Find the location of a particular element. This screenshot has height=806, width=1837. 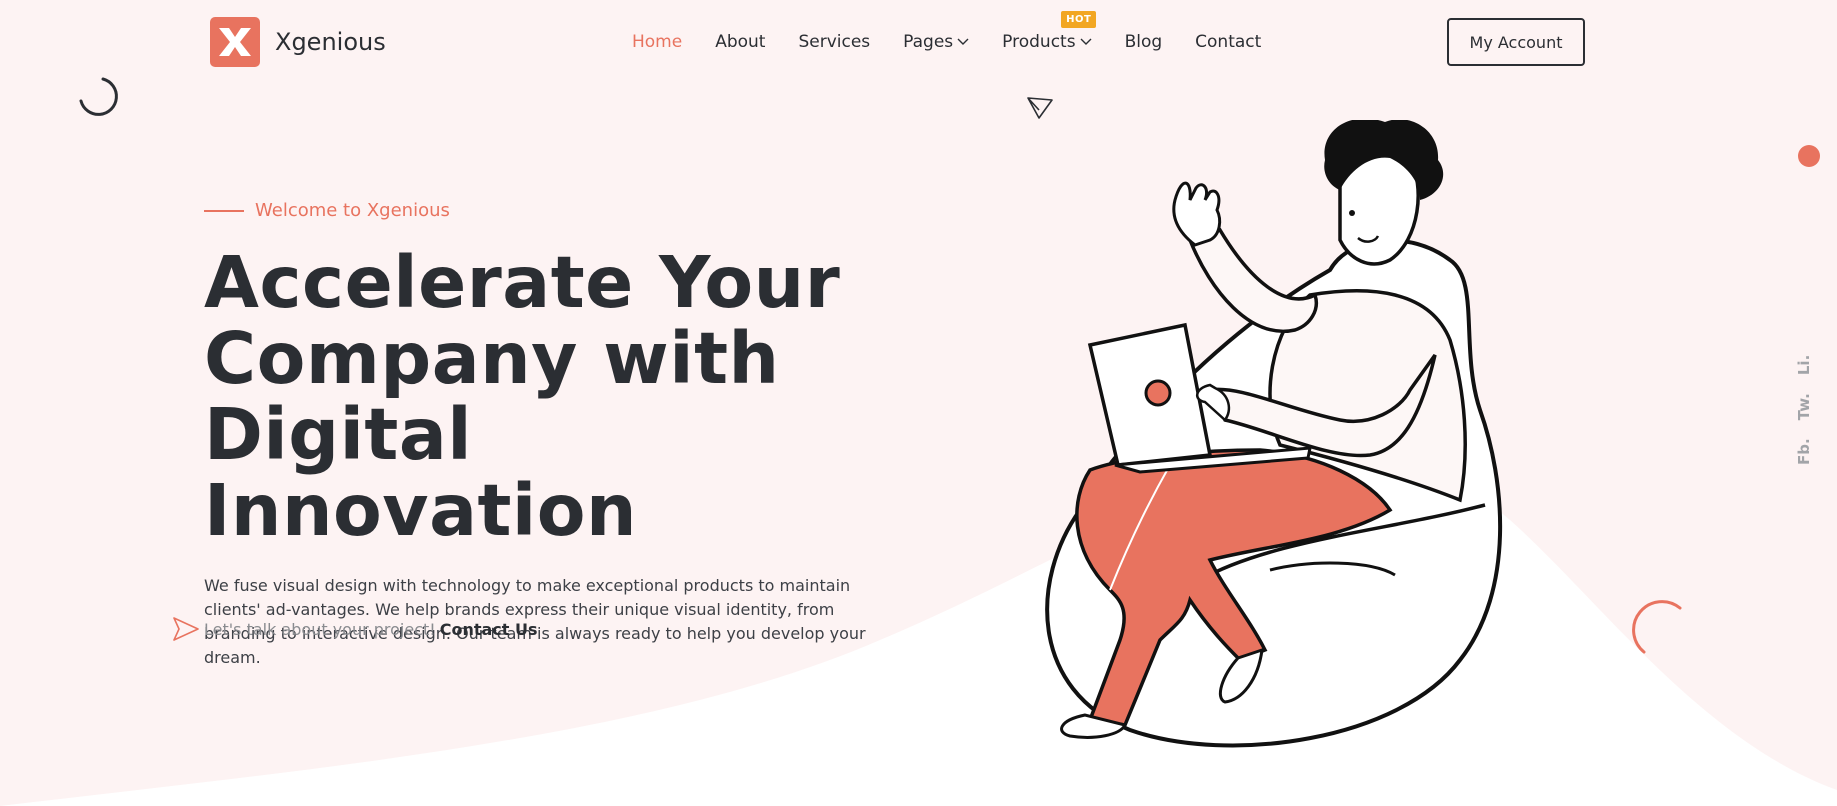

accent-dot-icon is located at coordinates (1809, 156).